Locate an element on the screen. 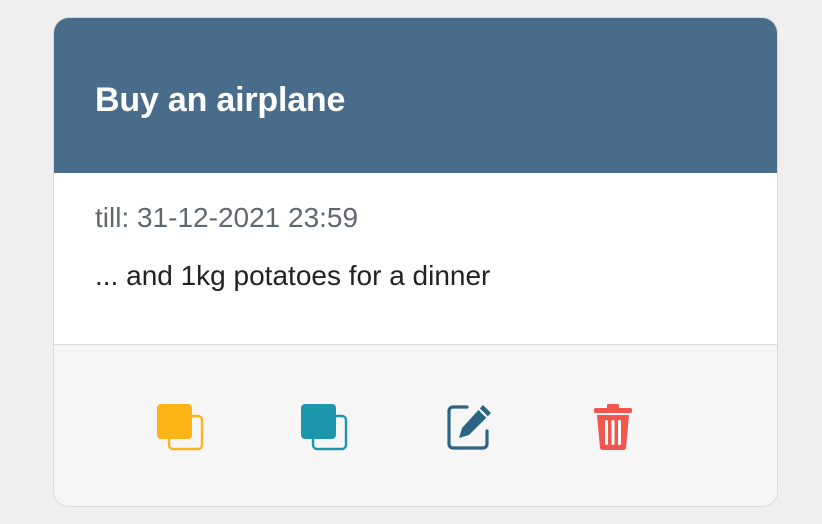 The width and height of the screenshot is (822, 524). trash-icon is located at coordinates (613, 427).